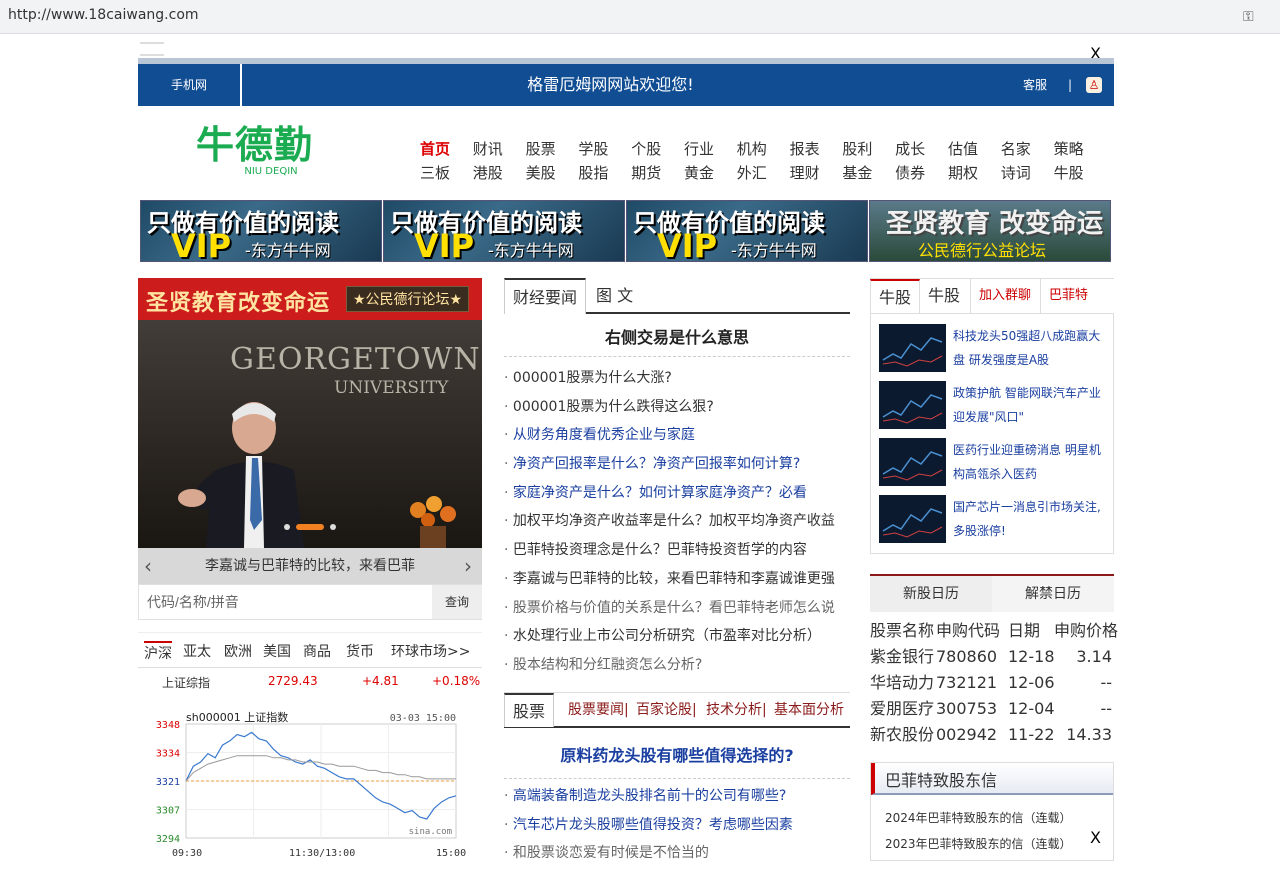  Describe the element at coordinates (868, 172) in the screenshot. I see `nav-item: 基金` at that location.